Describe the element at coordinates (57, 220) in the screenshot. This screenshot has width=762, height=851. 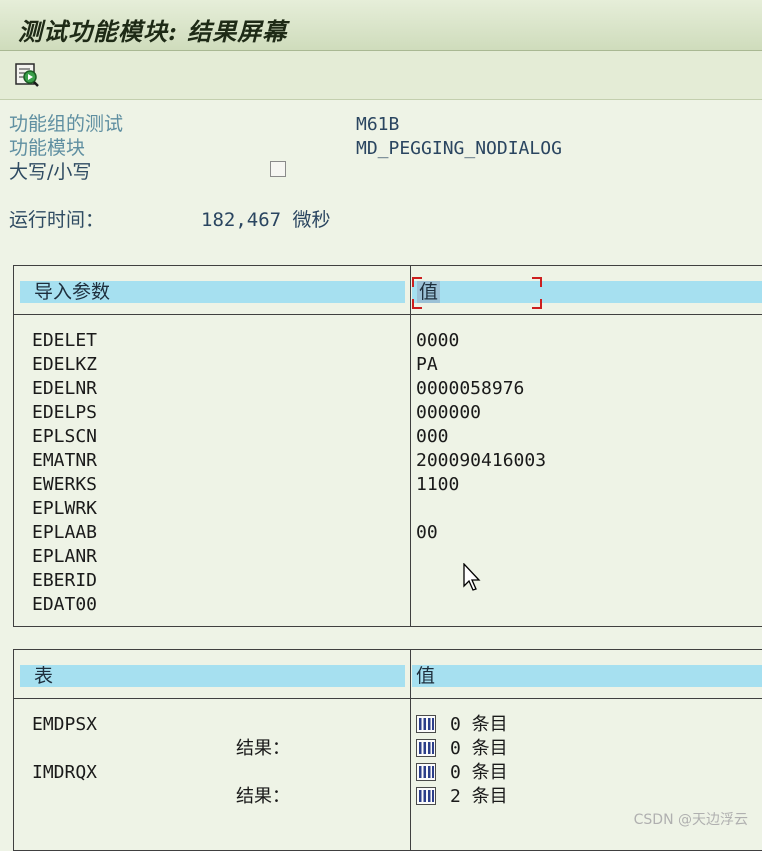
I see `runtime-label: 运行时间：` at that location.